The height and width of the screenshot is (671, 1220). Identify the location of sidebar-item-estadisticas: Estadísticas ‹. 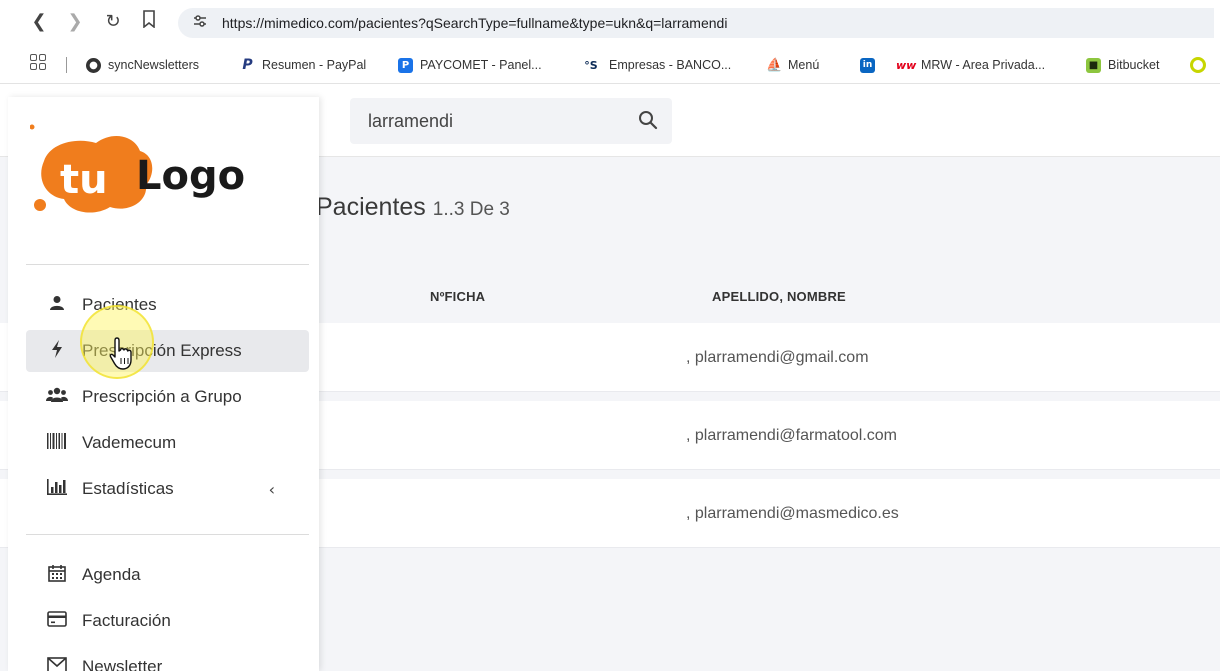
(167, 489).